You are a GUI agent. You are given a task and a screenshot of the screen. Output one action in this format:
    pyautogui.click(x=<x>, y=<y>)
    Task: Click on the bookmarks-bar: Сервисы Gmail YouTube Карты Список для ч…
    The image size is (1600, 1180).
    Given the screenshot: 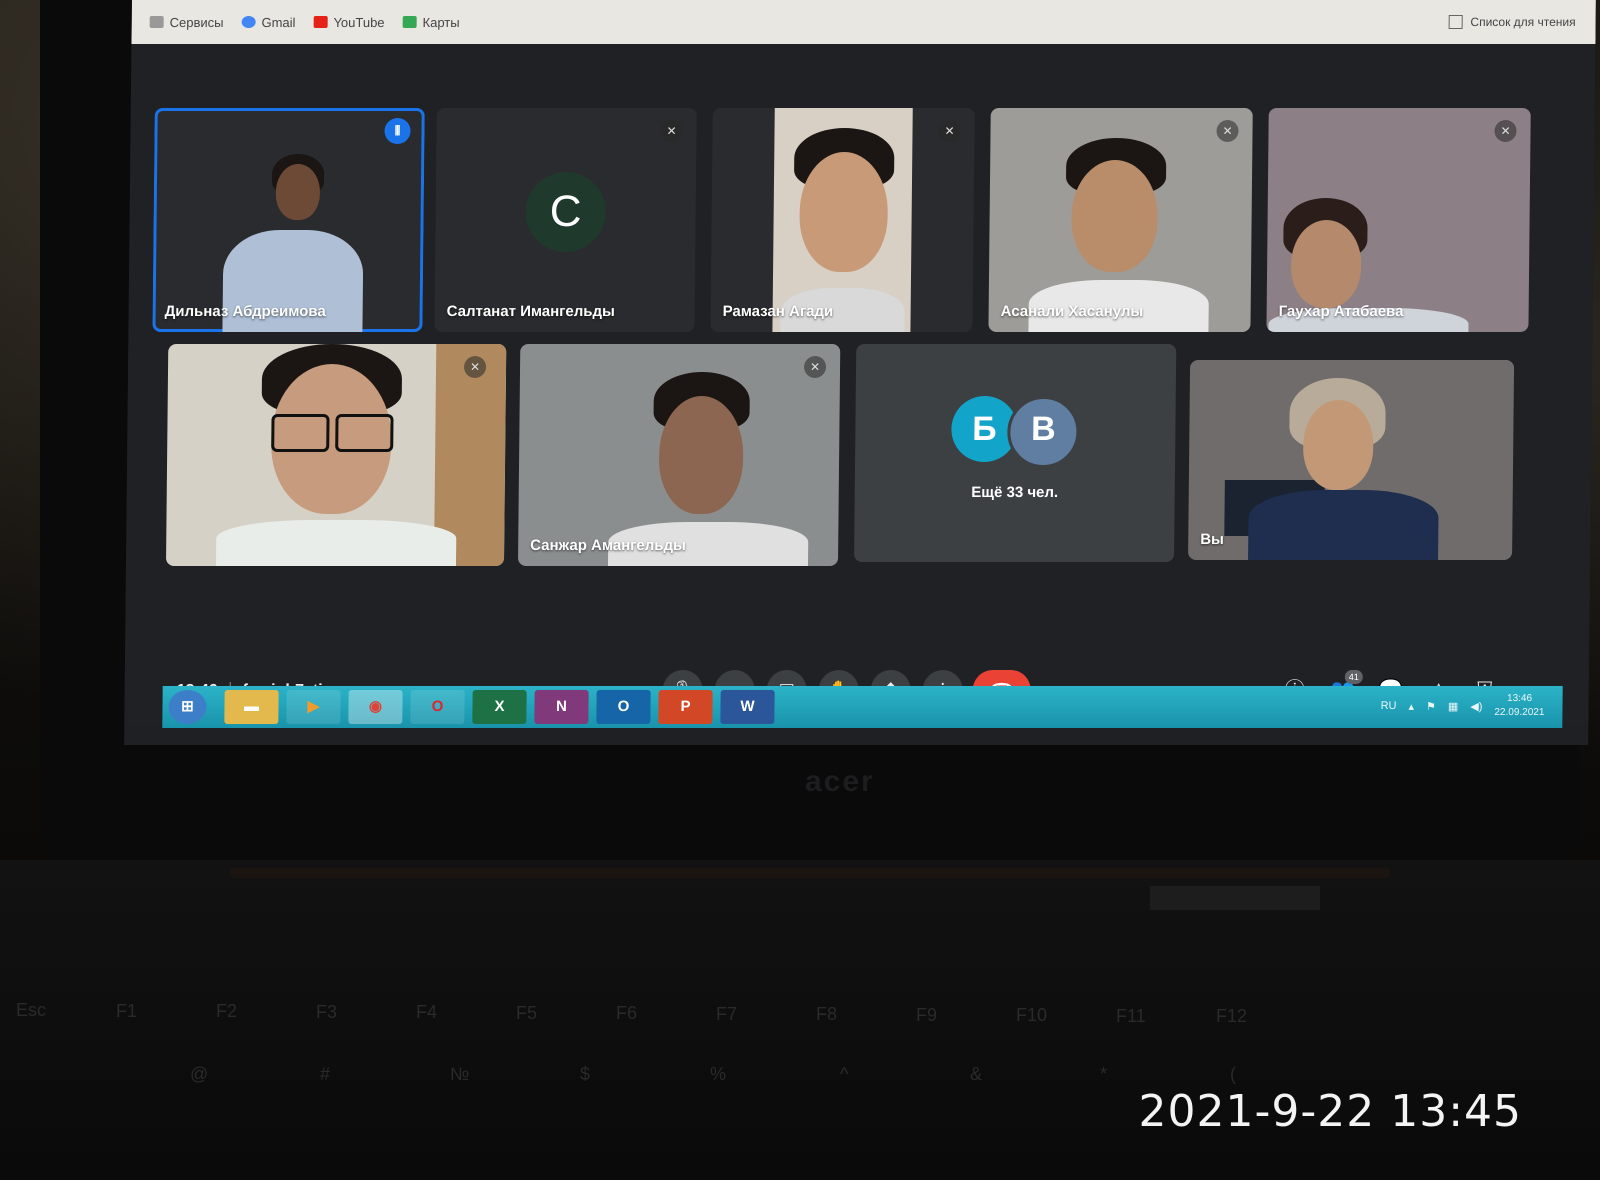 What is the action you would take?
    pyautogui.click(x=863, y=22)
    